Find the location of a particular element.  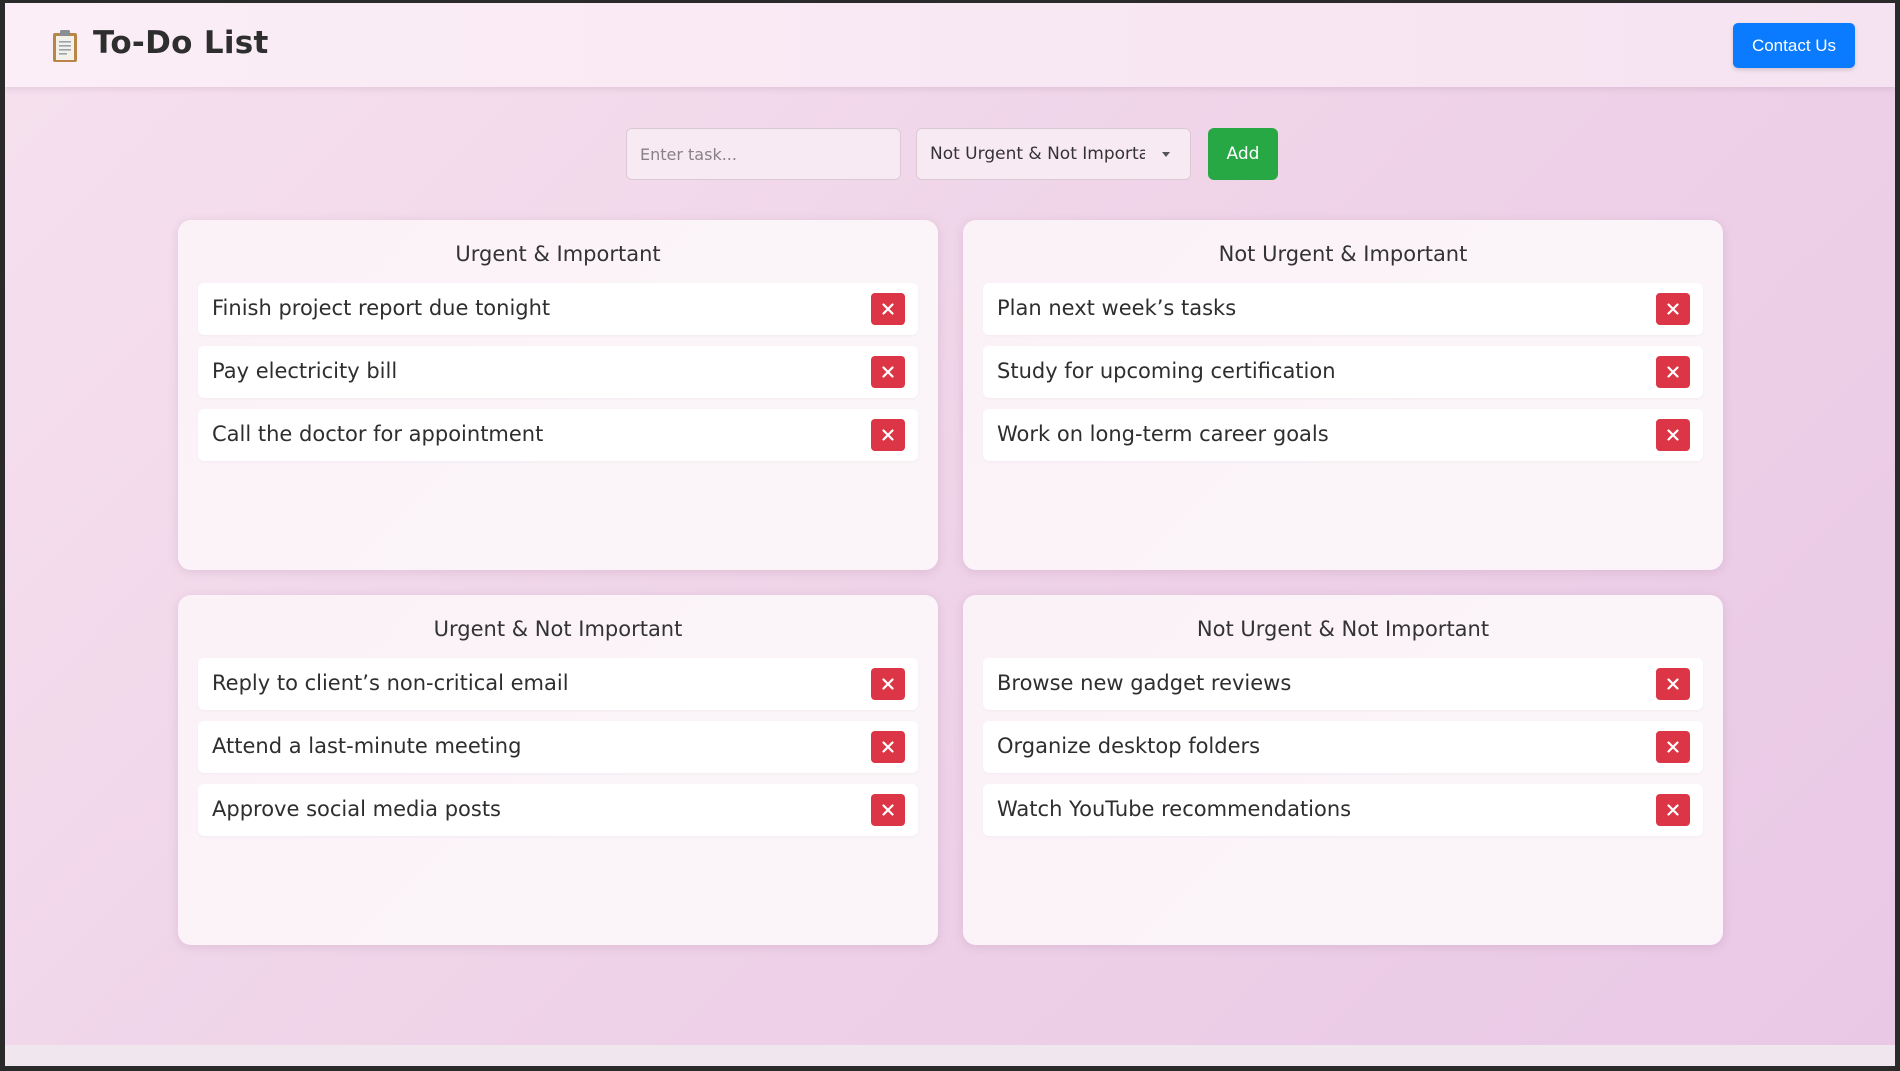

task-text: Attend a last-minute meeting is located at coordinates (367, 746).